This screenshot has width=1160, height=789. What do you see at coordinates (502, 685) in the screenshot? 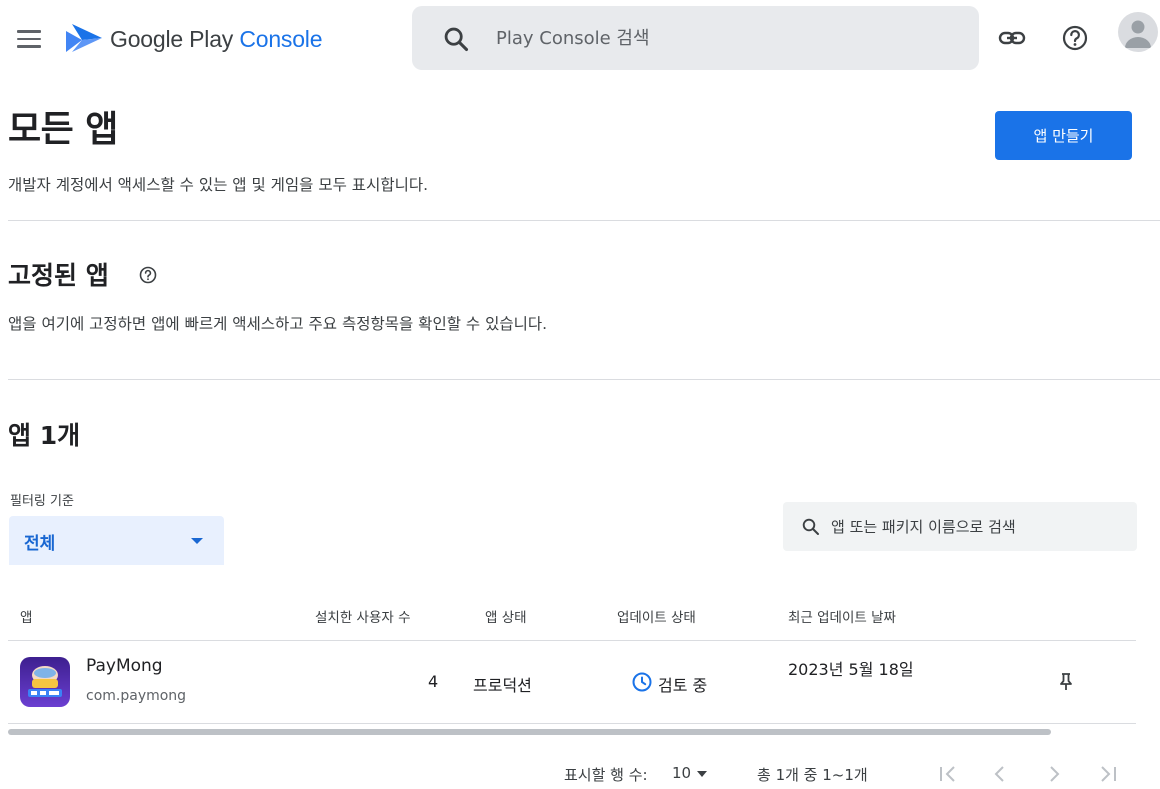
I see `app-status: 프로덕션` at bounding box center [502, 685].